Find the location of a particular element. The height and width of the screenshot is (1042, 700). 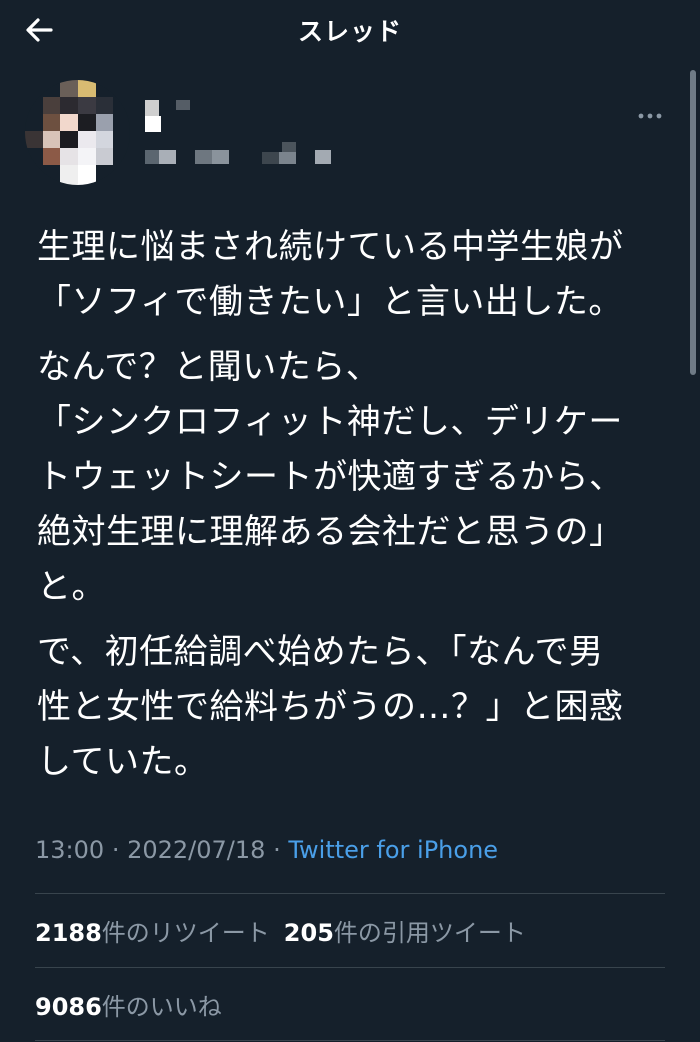

retweets-label: 件のリツイート is located at coordinates (185, 933).